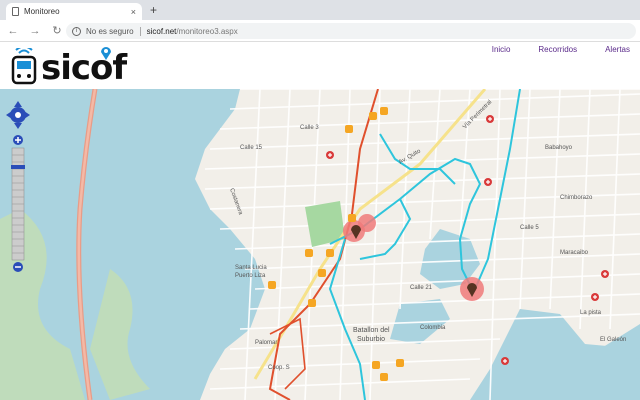 The height and width of the screenshot is (400, 640). Describe the element at coordinates (42, 11) in the screenshot. I see `tab-title: Monitoreo` at that location.